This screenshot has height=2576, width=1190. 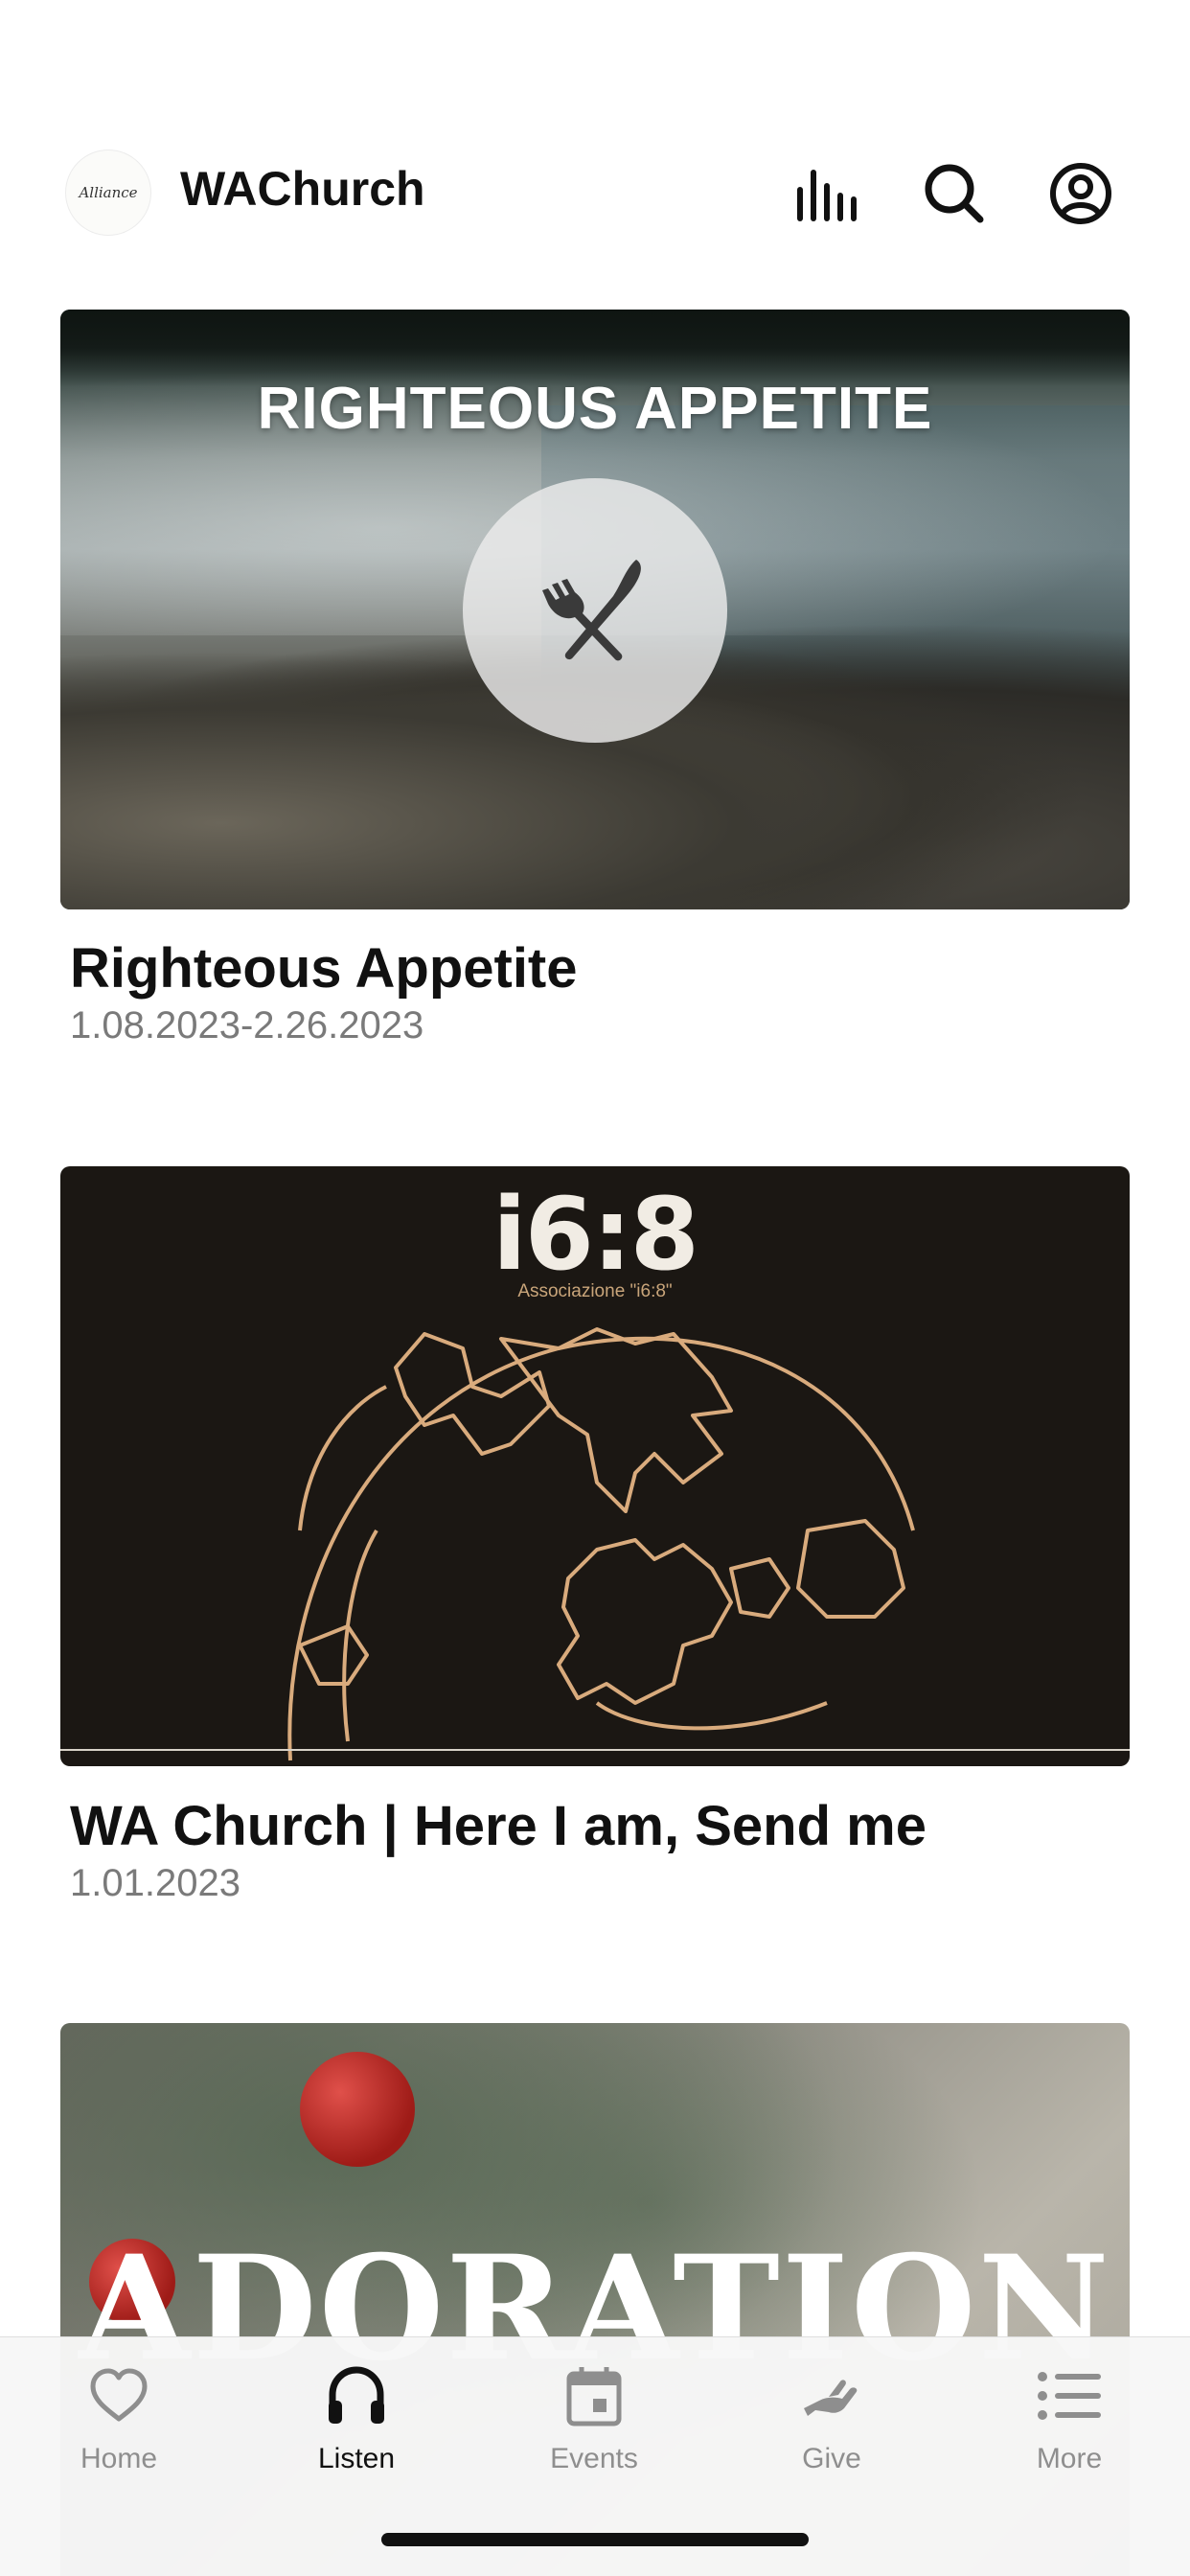 What do you see at coordinates (594, 2395) in the screenshot?
I see `calendar-icon` at bounding box center [594, 2395].